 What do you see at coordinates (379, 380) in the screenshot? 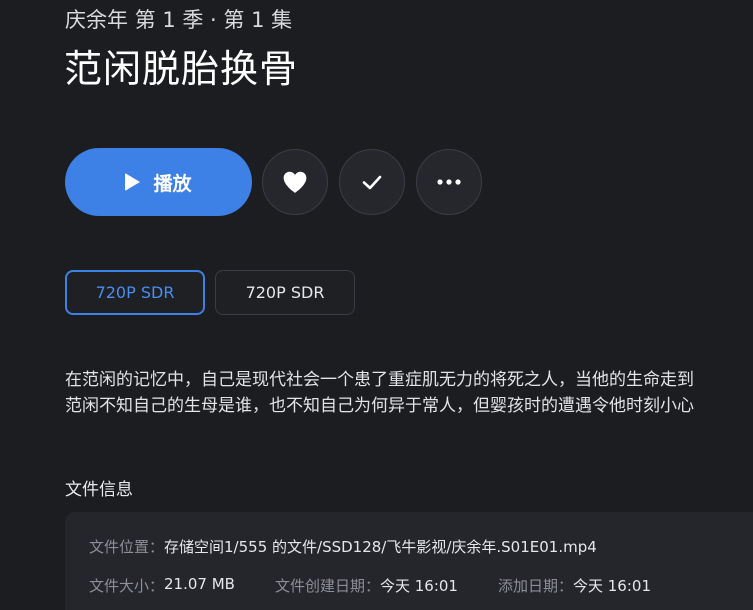
I see `description-line-1: 在范闲的记忆中，自己是现代社会一个患了重症肌无力的将死之人，当他的生命走到` at bounding box center [379, 380].